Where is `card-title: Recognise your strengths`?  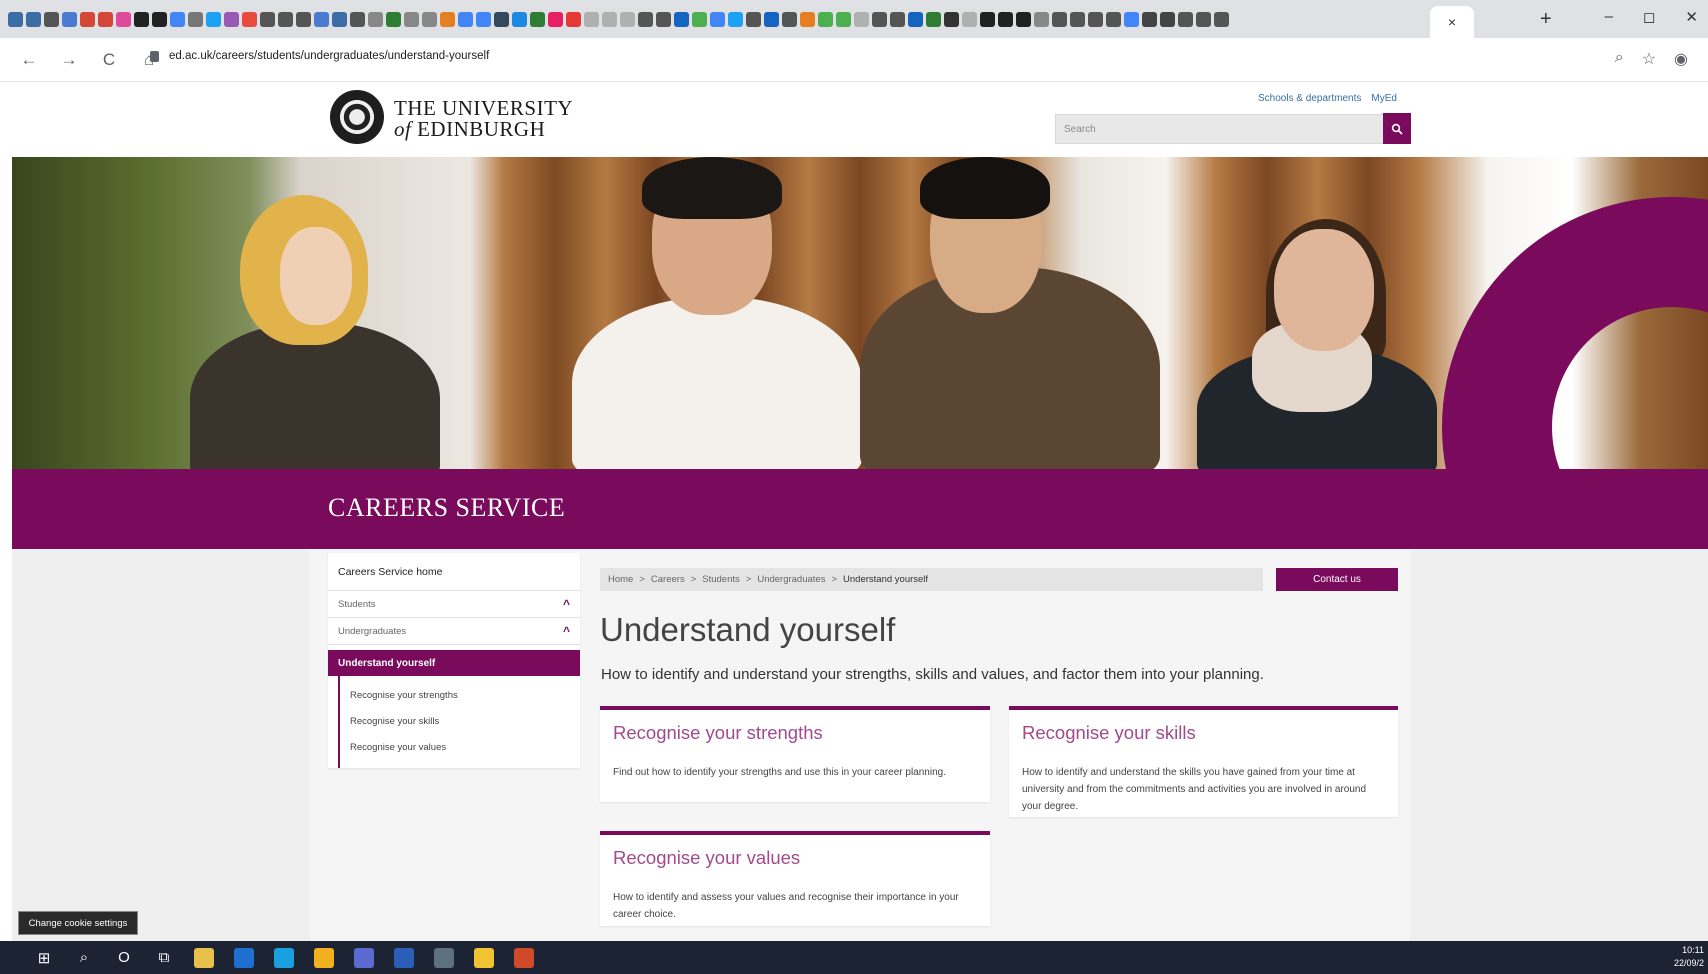 card-title: Recognise your strengths is located at coordinates (718, 733).